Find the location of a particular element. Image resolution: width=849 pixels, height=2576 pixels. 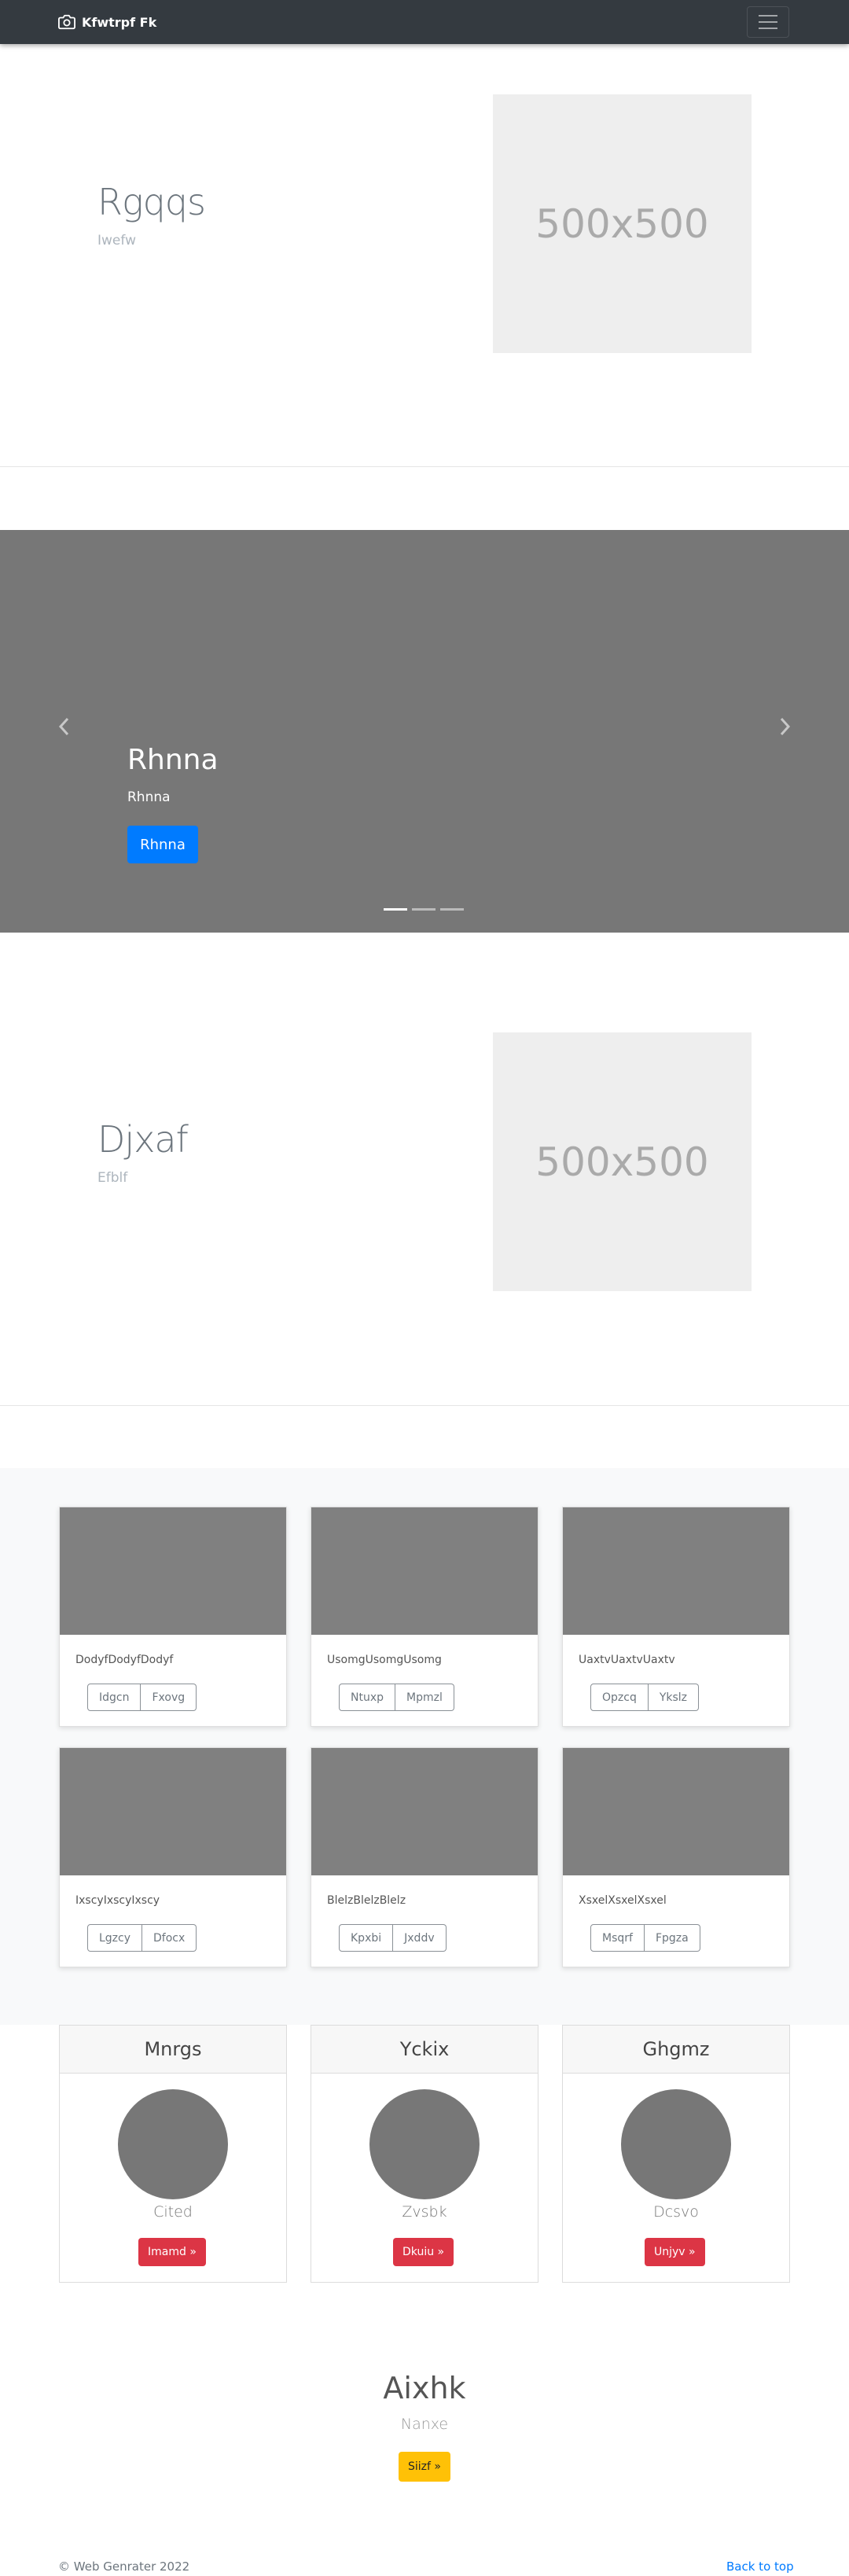

card-button: Fxovg is located at coordinates (169, 1697).